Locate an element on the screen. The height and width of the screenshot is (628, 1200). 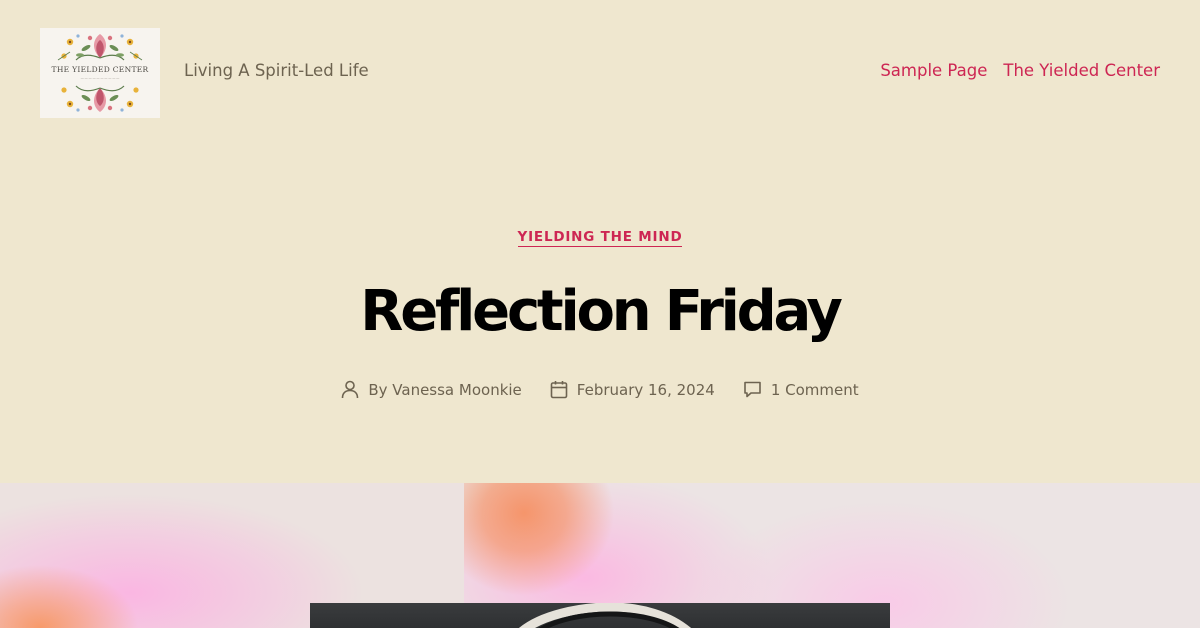
logo-subline: ― ― ― ― ― ― ― ― ― ― is located at coordinates (100, 78).